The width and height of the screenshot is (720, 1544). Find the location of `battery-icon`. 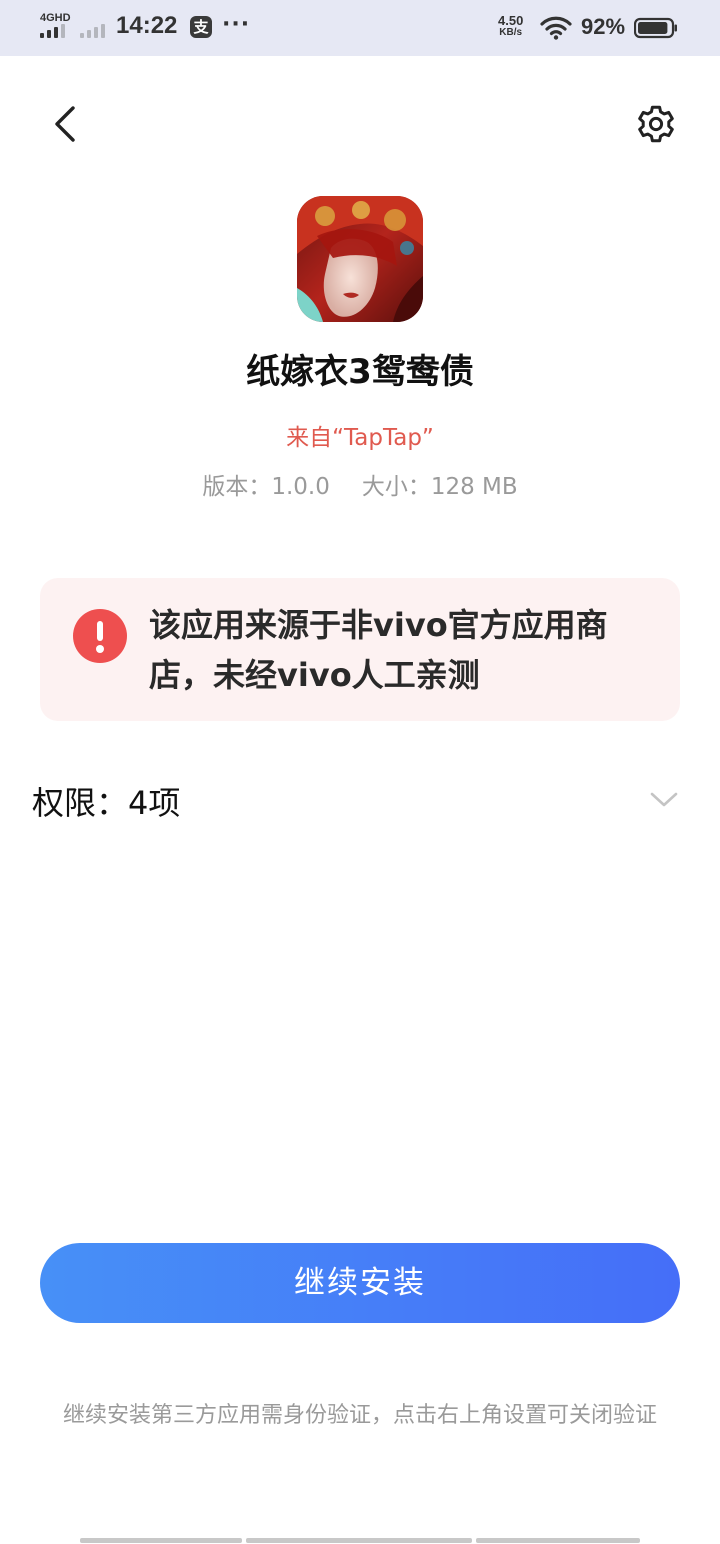

battery-icon is located at coordinates (655, 28).